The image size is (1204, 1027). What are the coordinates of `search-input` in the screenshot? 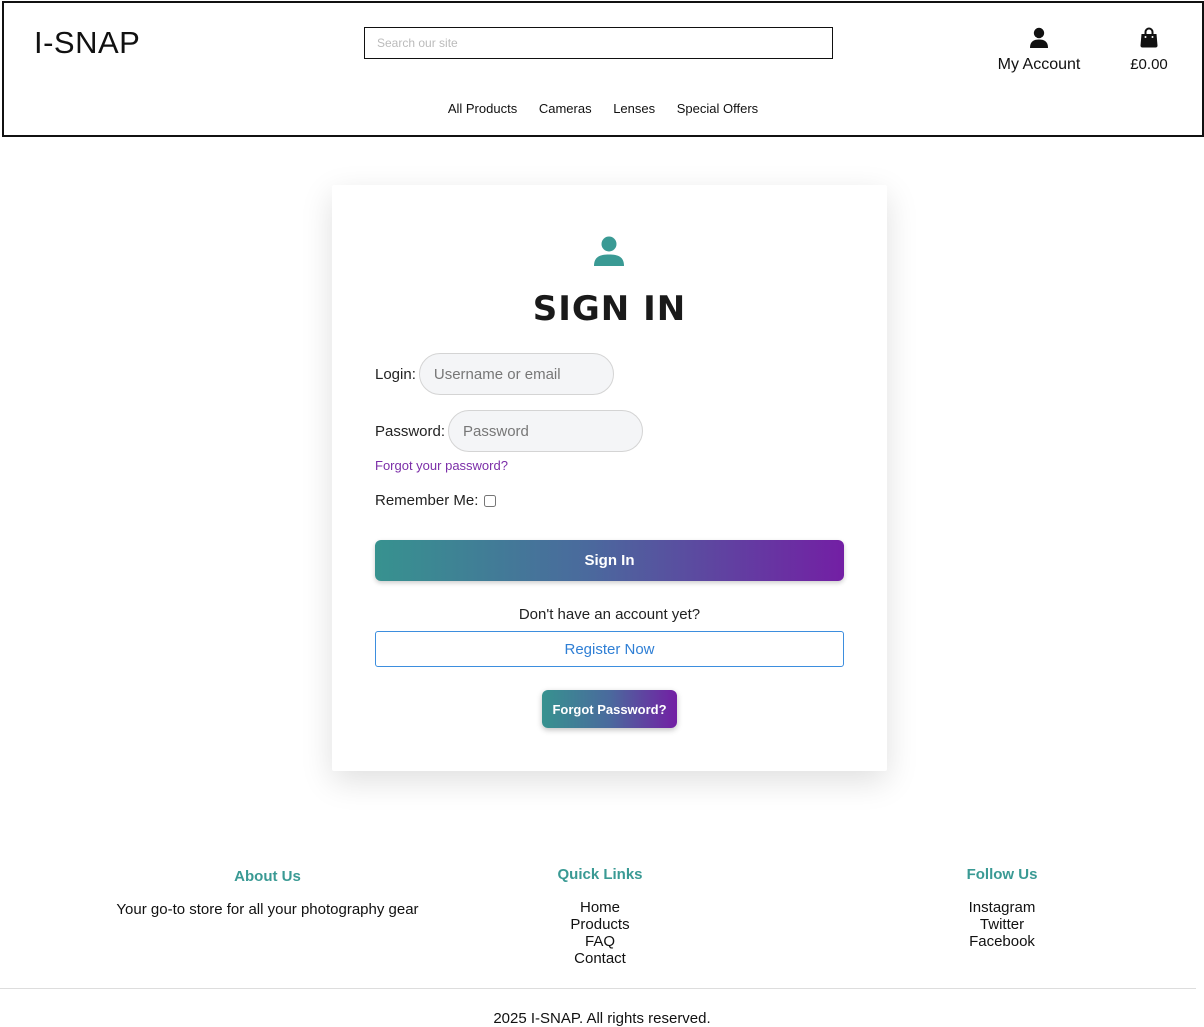 It's located at (598, 43).